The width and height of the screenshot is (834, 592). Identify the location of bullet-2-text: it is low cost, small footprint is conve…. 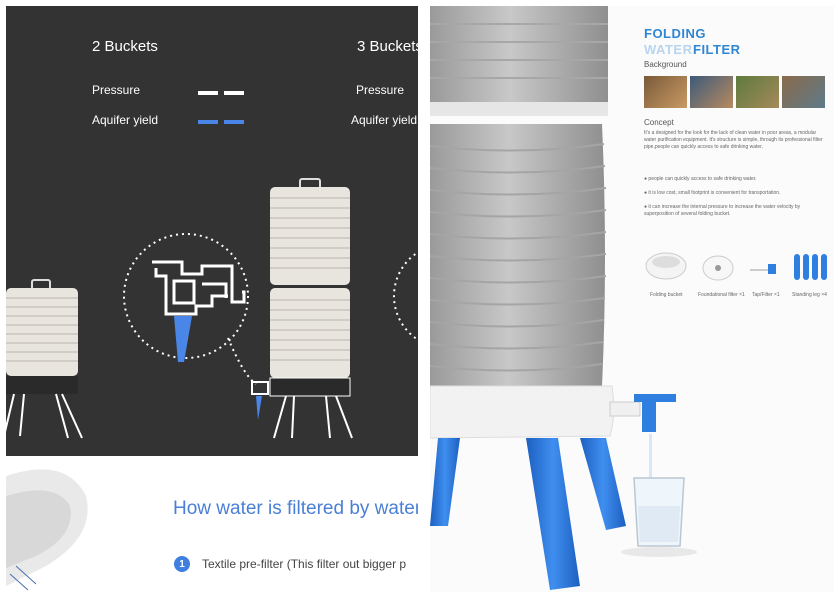
(714, 193).